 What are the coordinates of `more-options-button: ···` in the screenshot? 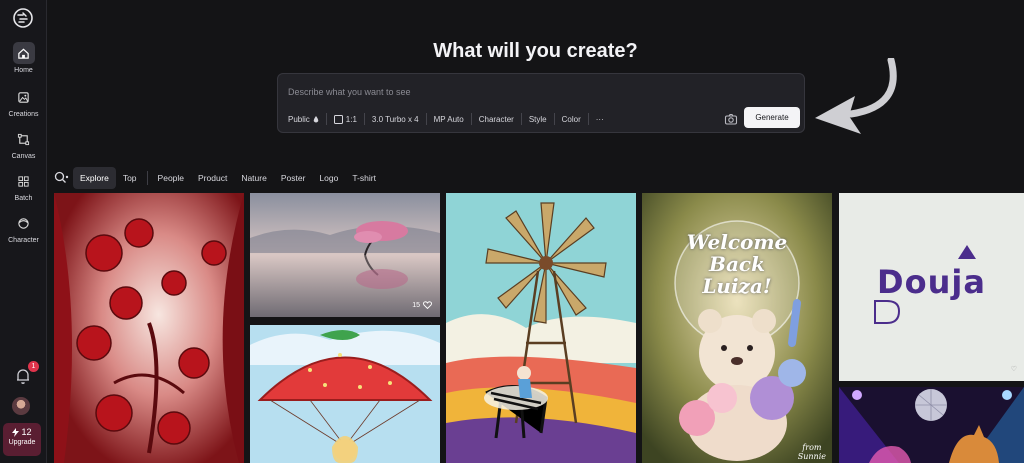 It's located at (600, 119).